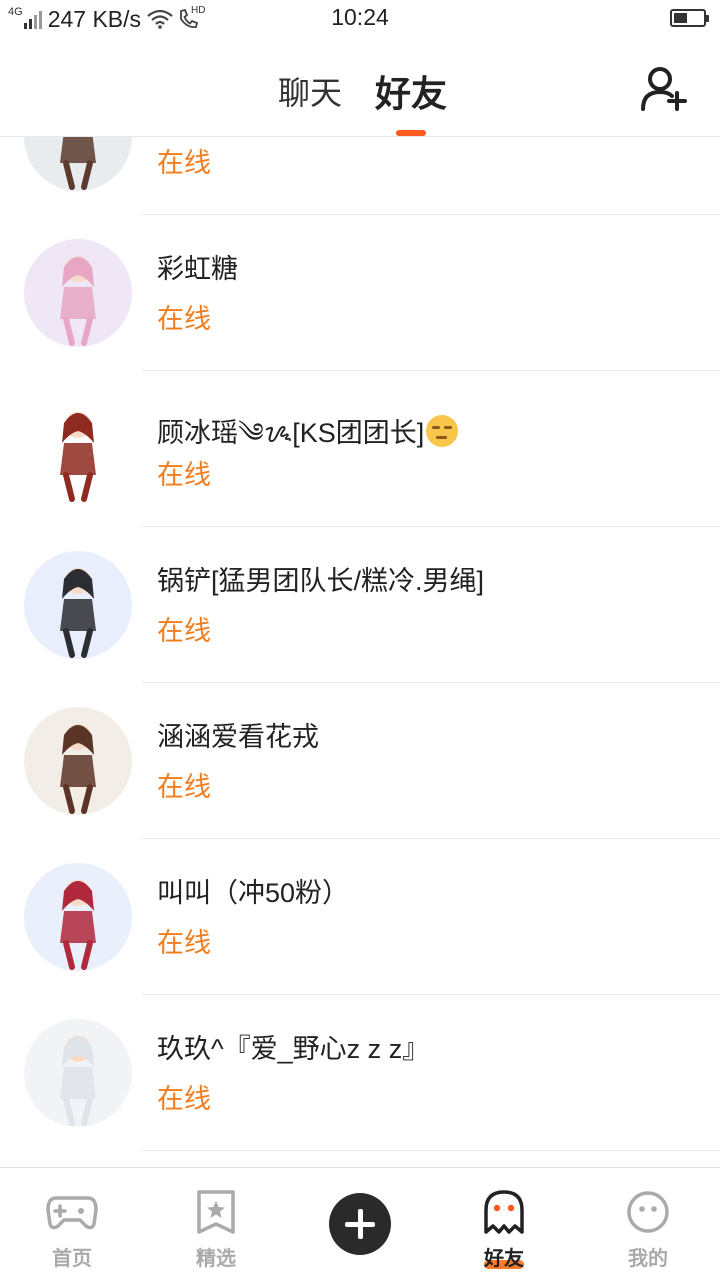 The height and width of the screenshot is (1280, 720). What do you see at coordinates (680, 18) in the screenshot?
I see `battery-level` at bounding box center [680, 18].